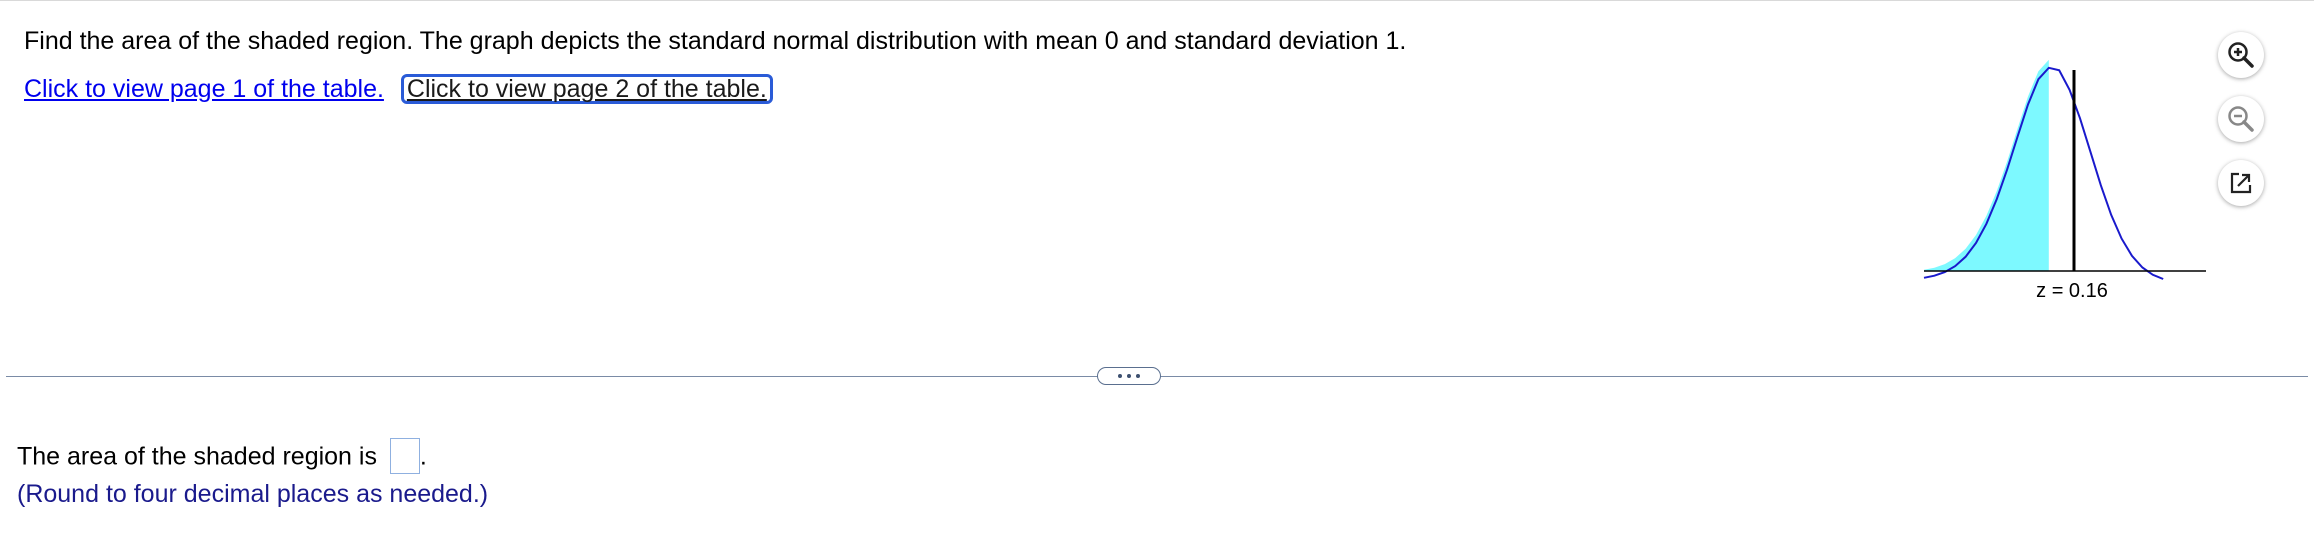 The height and width of the screenshot is (558, 2314). I want to click on top-border, so click(1157, 0).